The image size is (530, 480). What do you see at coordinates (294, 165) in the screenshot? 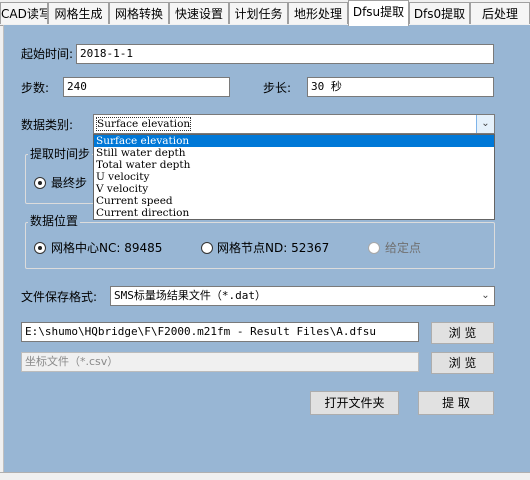
I see `dropdown-option-total-water-depth: Total water depth` at bounding box center [294, 165].